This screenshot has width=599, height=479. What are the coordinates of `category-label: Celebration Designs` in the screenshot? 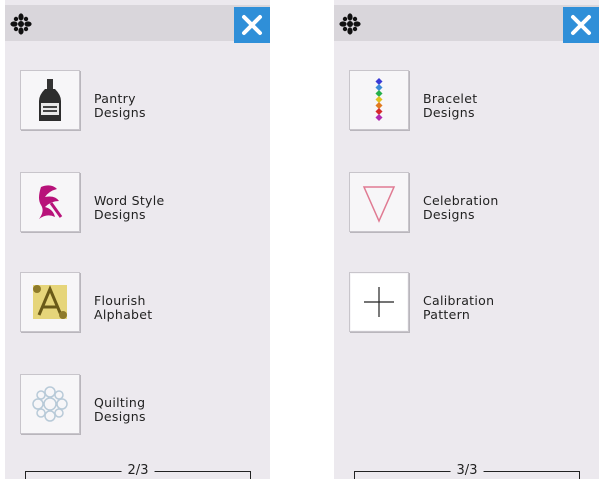 It's located at (461, 207).